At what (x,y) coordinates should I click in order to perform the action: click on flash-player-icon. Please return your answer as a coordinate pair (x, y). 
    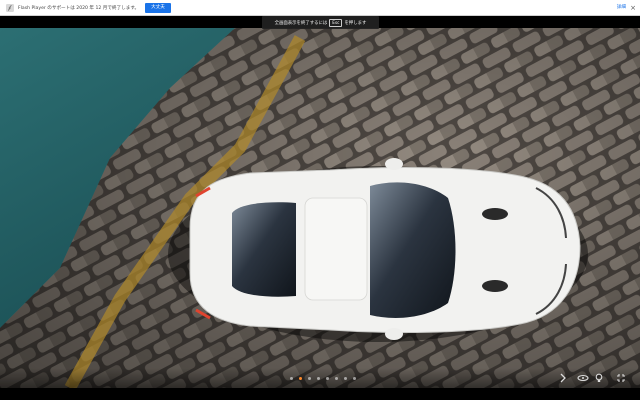
    Looking at the image, I should click on (10, 7).